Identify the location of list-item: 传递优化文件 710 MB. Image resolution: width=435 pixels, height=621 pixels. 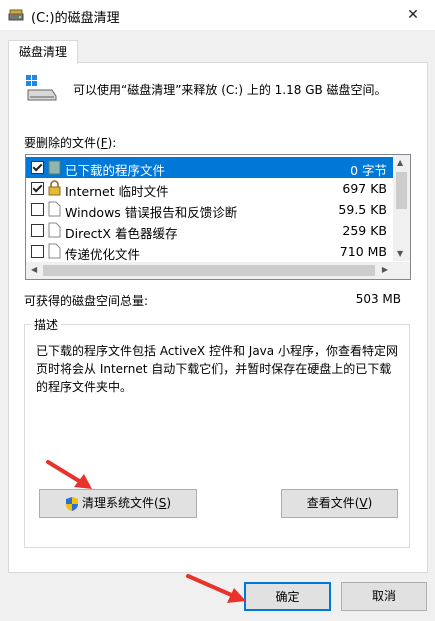
(209, 251).